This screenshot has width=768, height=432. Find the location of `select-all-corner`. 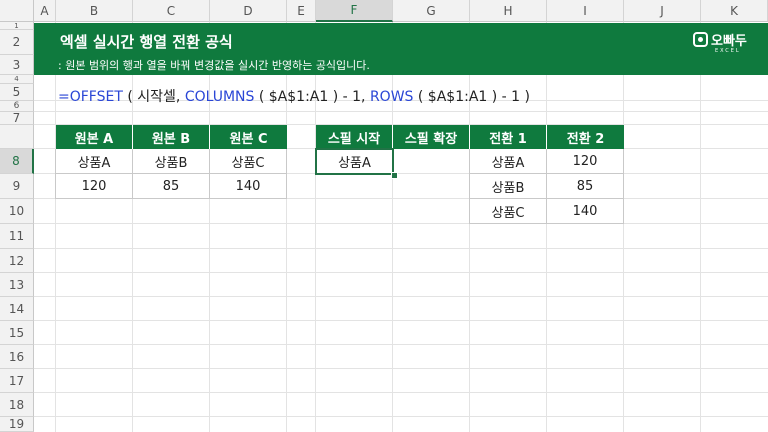

select-all-corner is located at coordinates (17, 11).